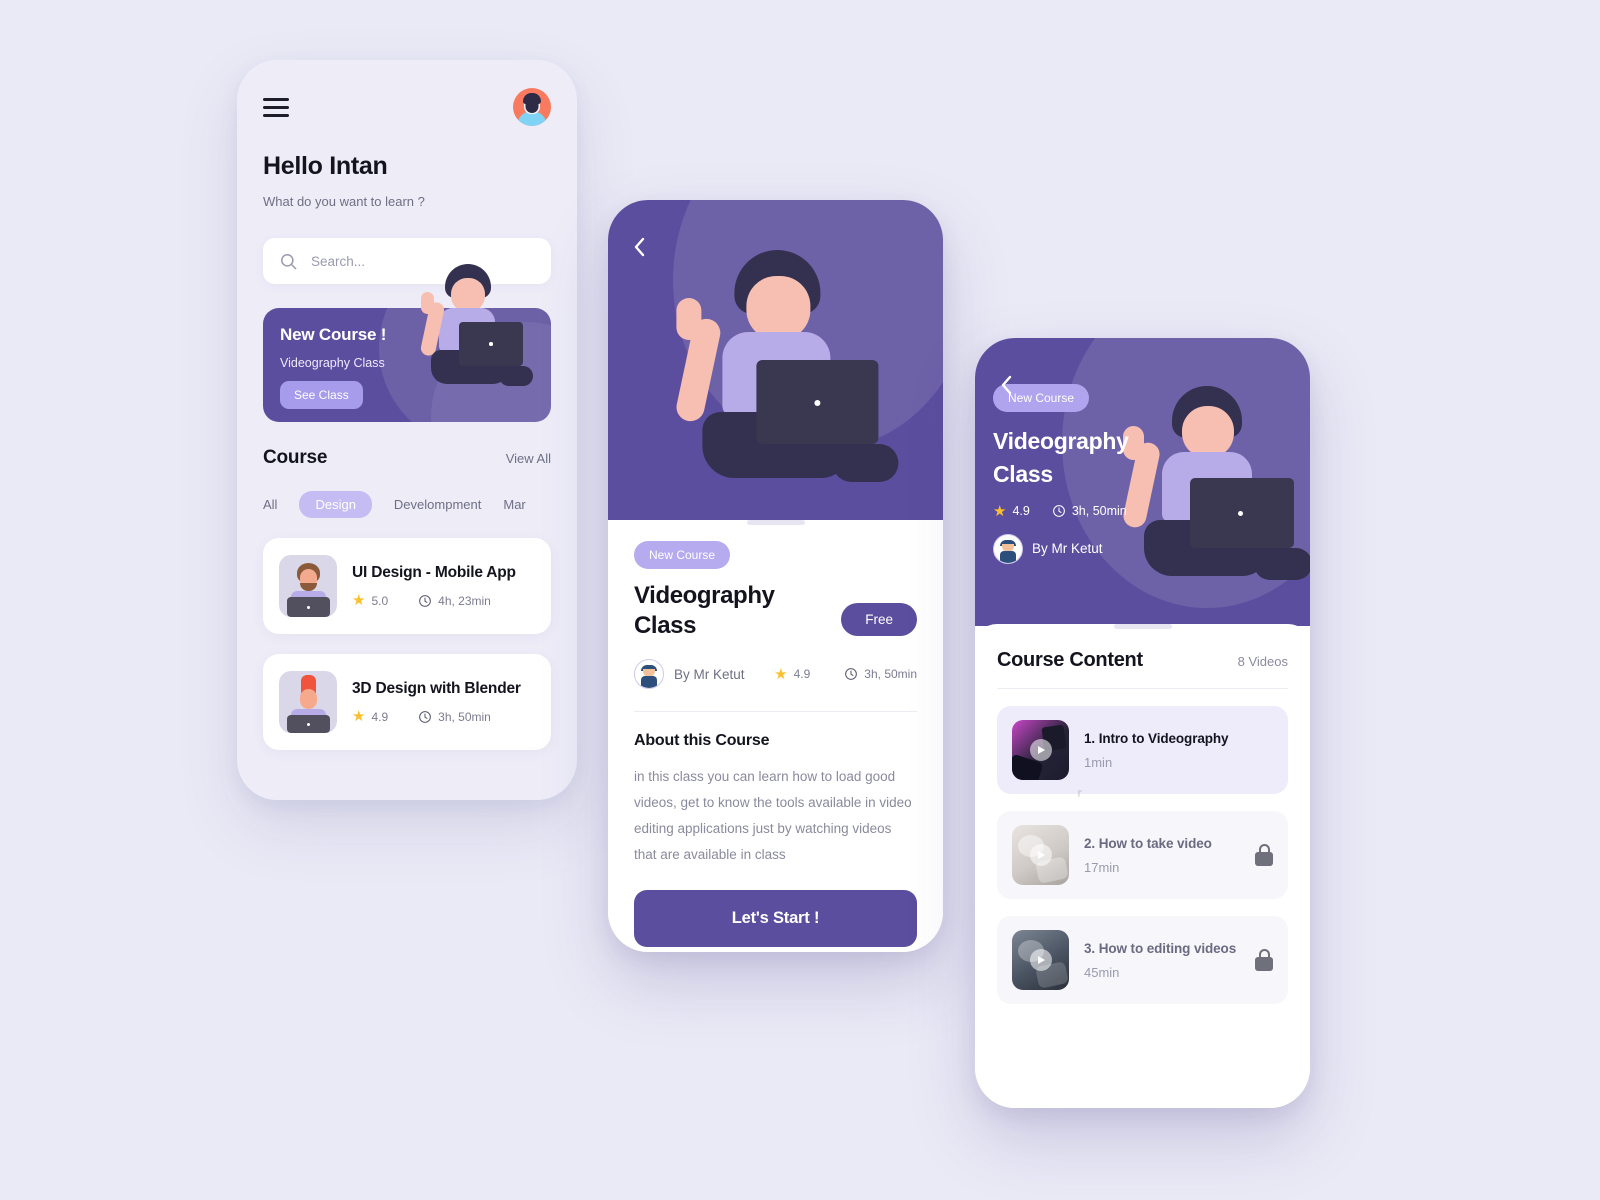 This screenshot has width=1600, height=1200. I want to click on course-title: Videography Class, so click(1151, 458).